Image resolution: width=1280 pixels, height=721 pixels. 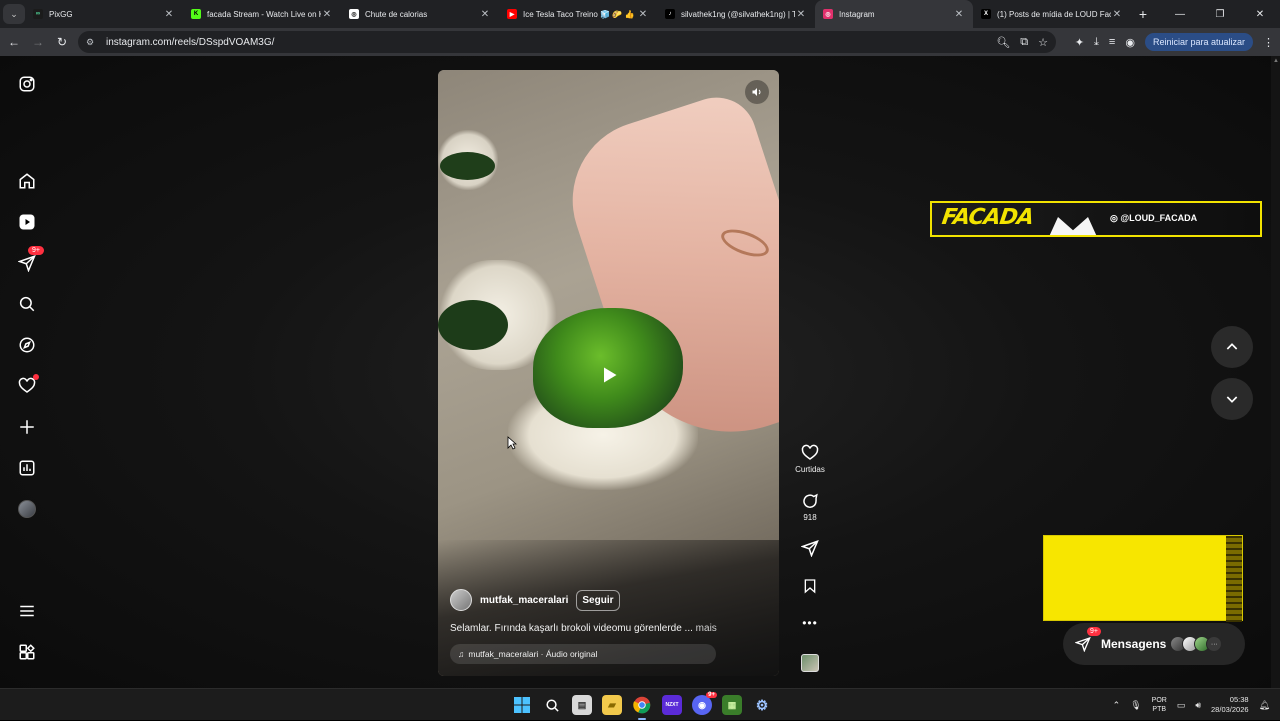 I want to click on play-icon, so click(x=610, y=375).